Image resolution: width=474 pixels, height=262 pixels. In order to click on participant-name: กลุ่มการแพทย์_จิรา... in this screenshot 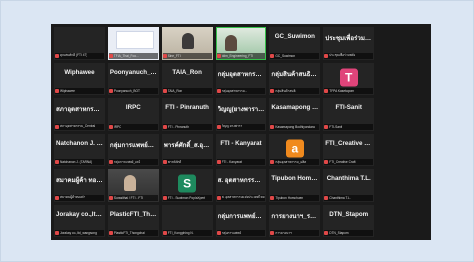, I will do `click(241, 216)`.